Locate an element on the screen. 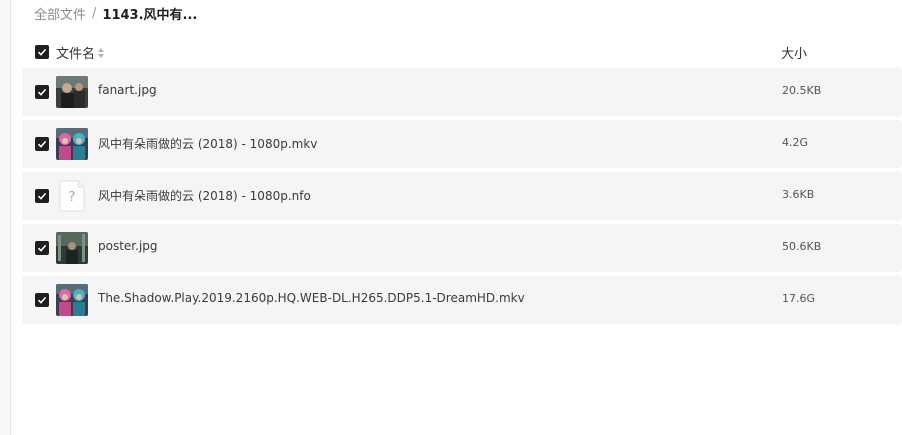  file-row: fanart.jpg 20.5KB is located at coordinates (462, 92).